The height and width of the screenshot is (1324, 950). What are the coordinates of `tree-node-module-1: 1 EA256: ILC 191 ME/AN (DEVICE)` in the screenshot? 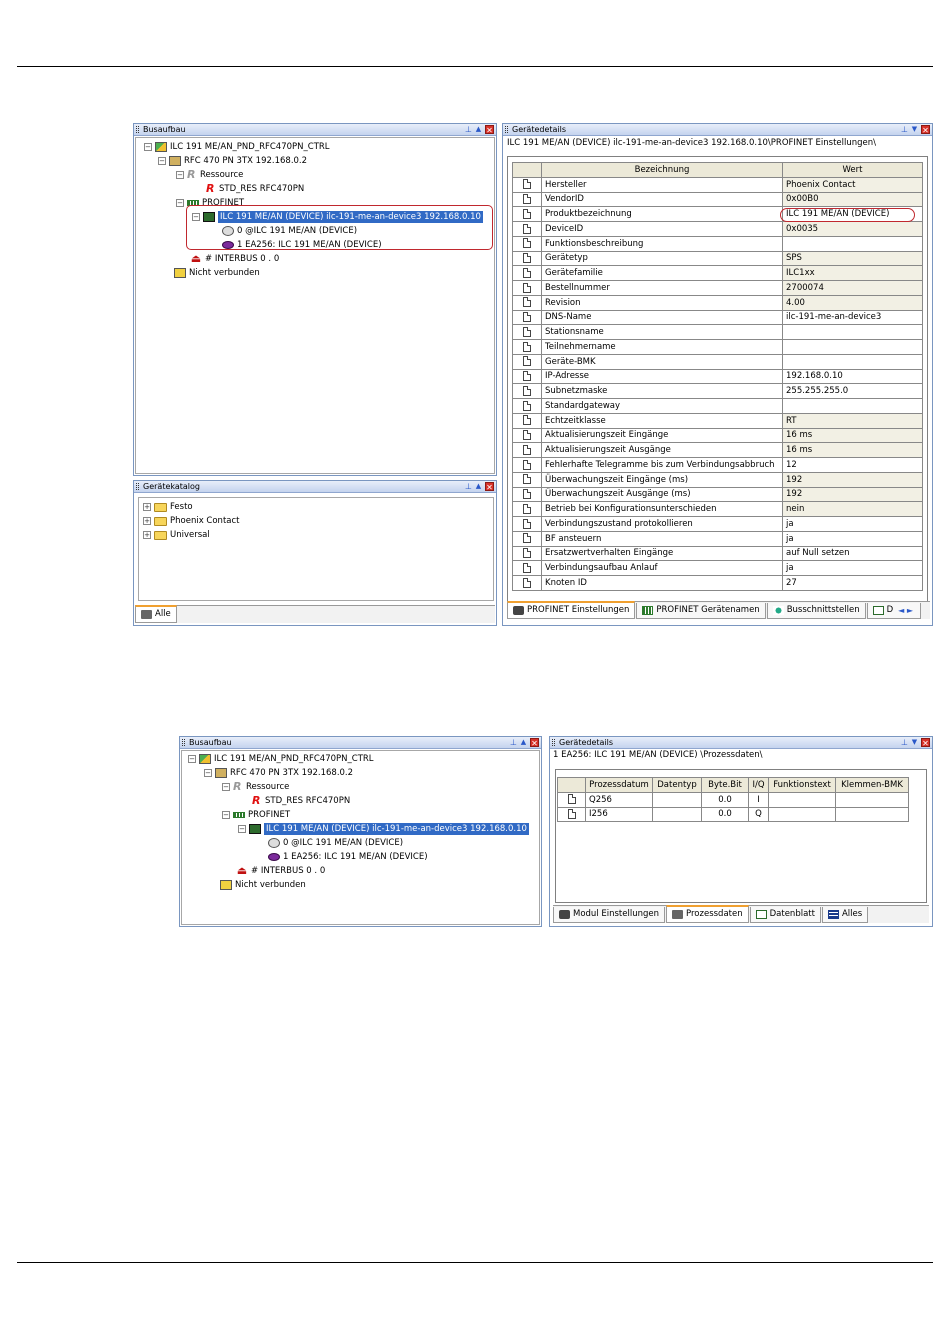 It's located at (348, 857).